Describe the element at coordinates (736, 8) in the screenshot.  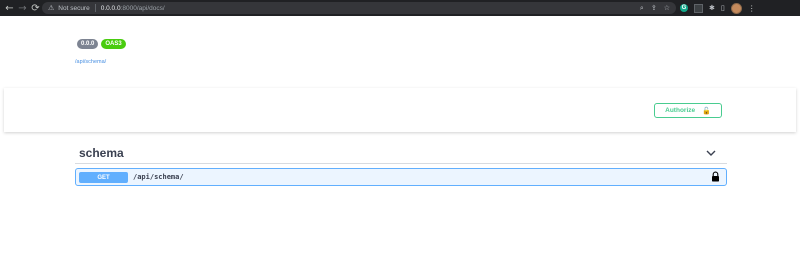
I see `profile-avatar` at that location.